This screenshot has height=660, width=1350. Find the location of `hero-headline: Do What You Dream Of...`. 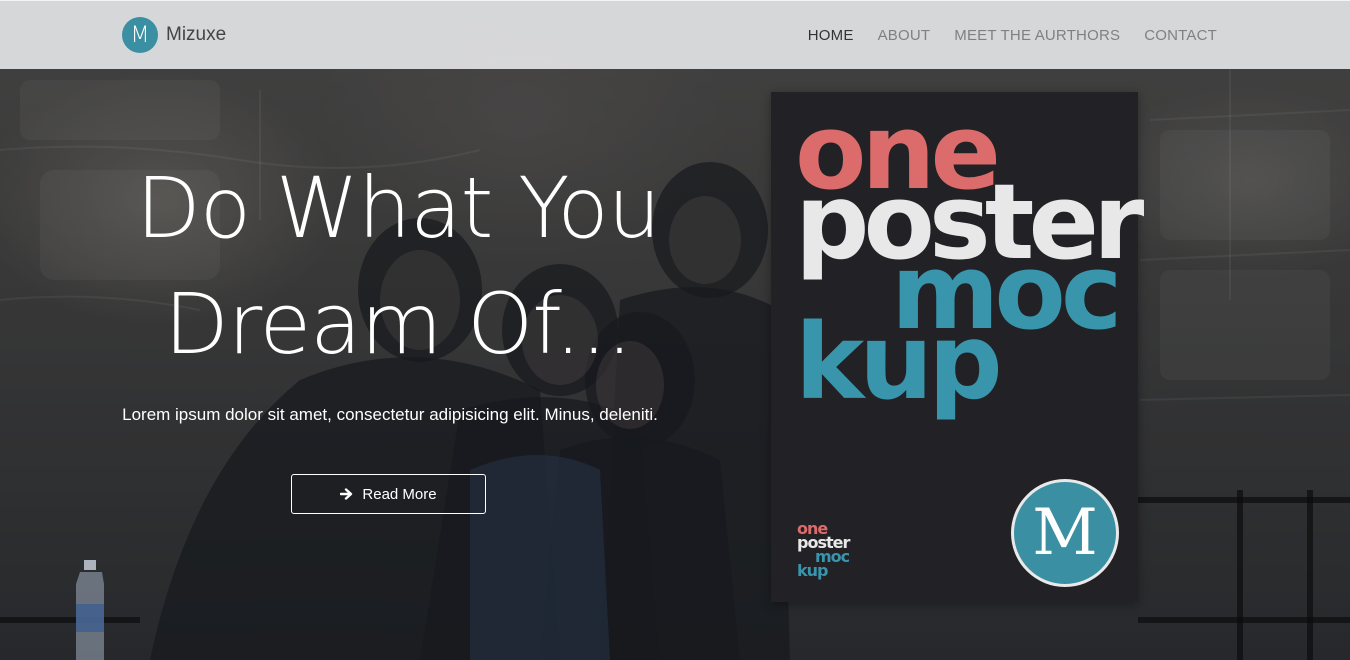

hero-headline: Do What You Dream Of... is located at coordinates (398, 266).